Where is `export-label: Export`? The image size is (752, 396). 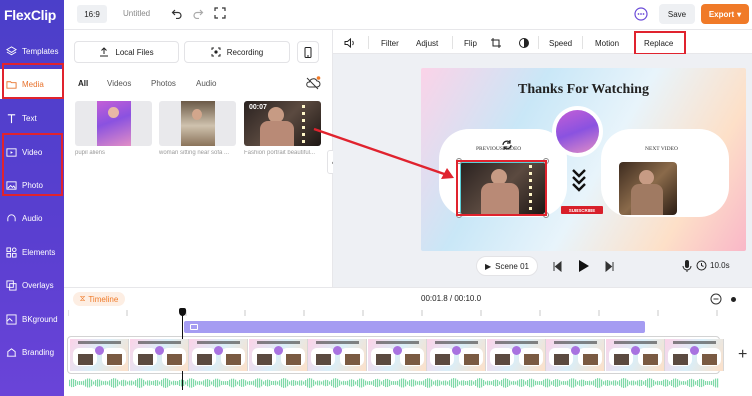
export-label: Export is located at coordinates (721, 14).